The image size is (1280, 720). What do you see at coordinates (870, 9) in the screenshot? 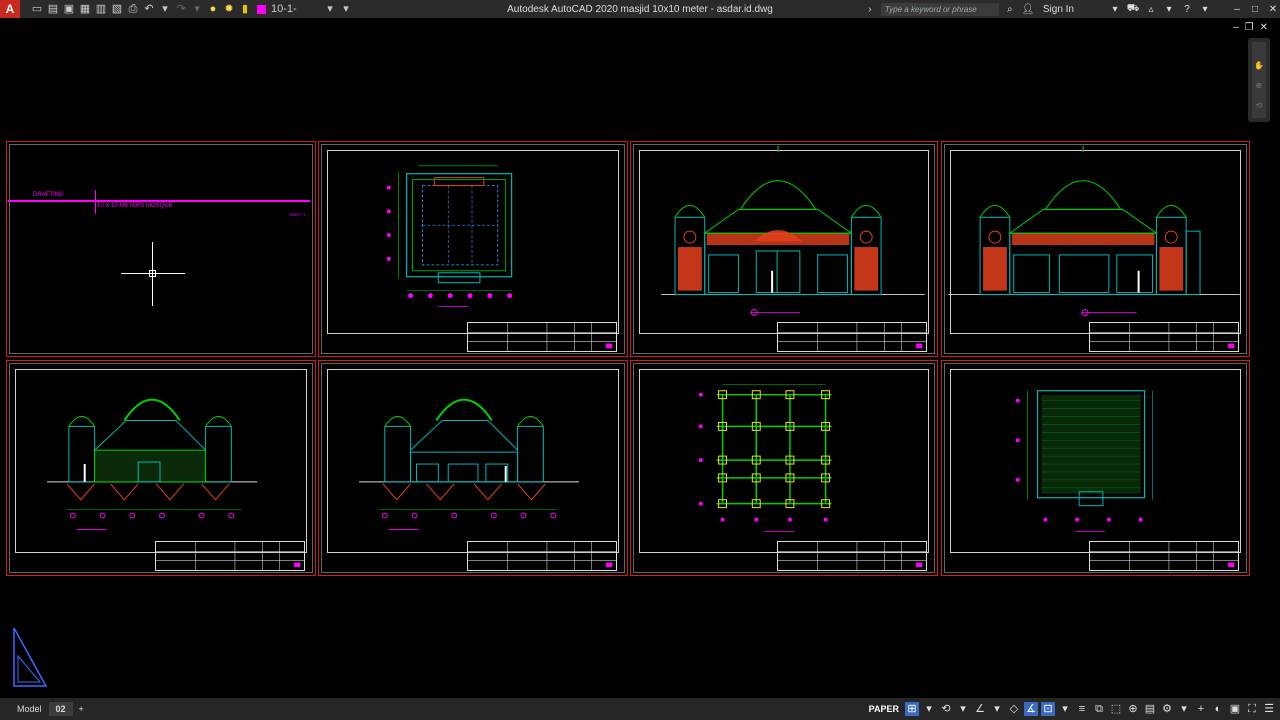
I see `search-expand-icon: ›` at bounding box center [870, 9].